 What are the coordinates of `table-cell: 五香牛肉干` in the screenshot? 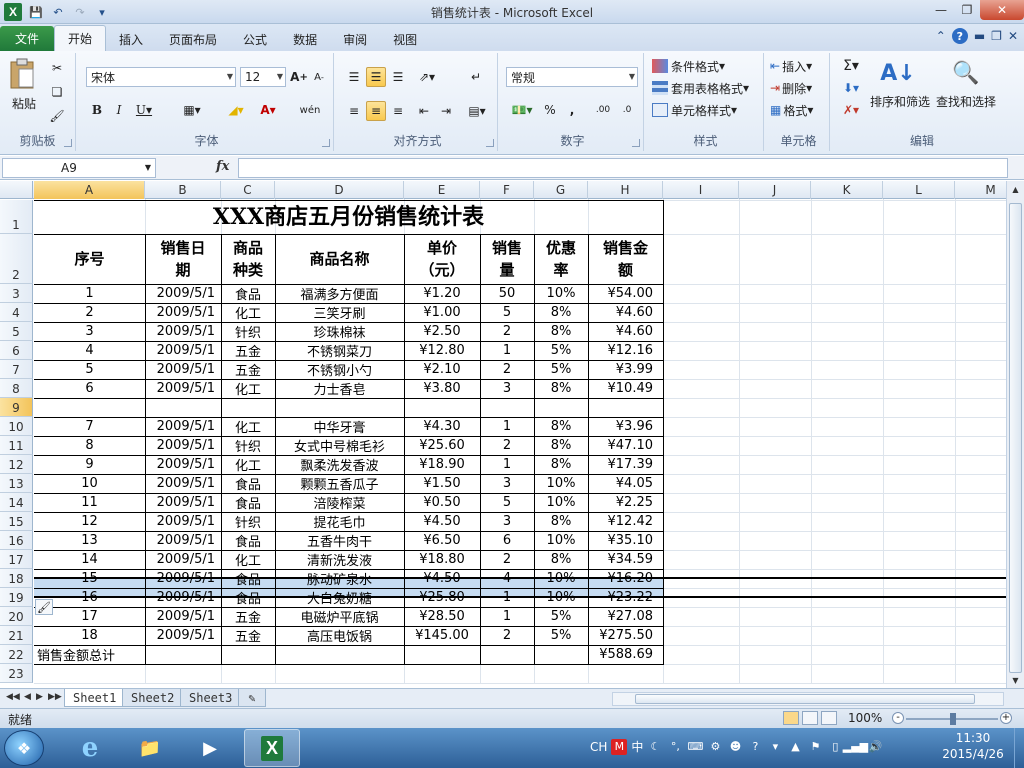 It's located at (339, 540).